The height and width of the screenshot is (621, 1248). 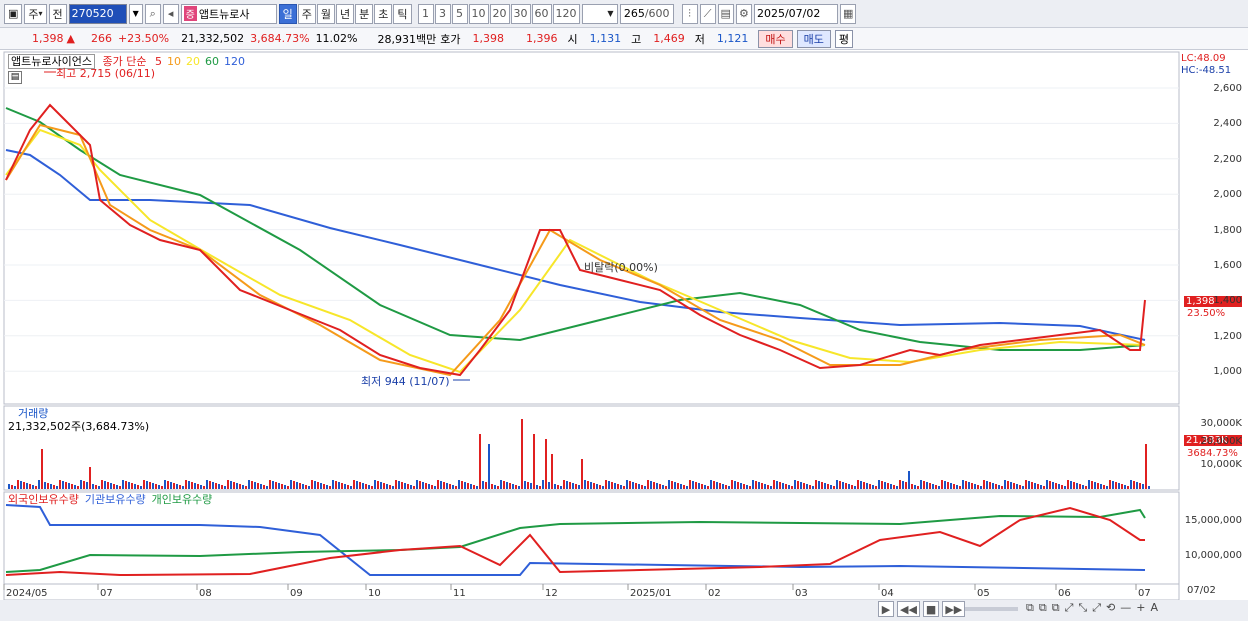 What do you see at coordinates (699, 39) in the screenshot?
I see `low-label: 저` at bounding box center [699, 39].